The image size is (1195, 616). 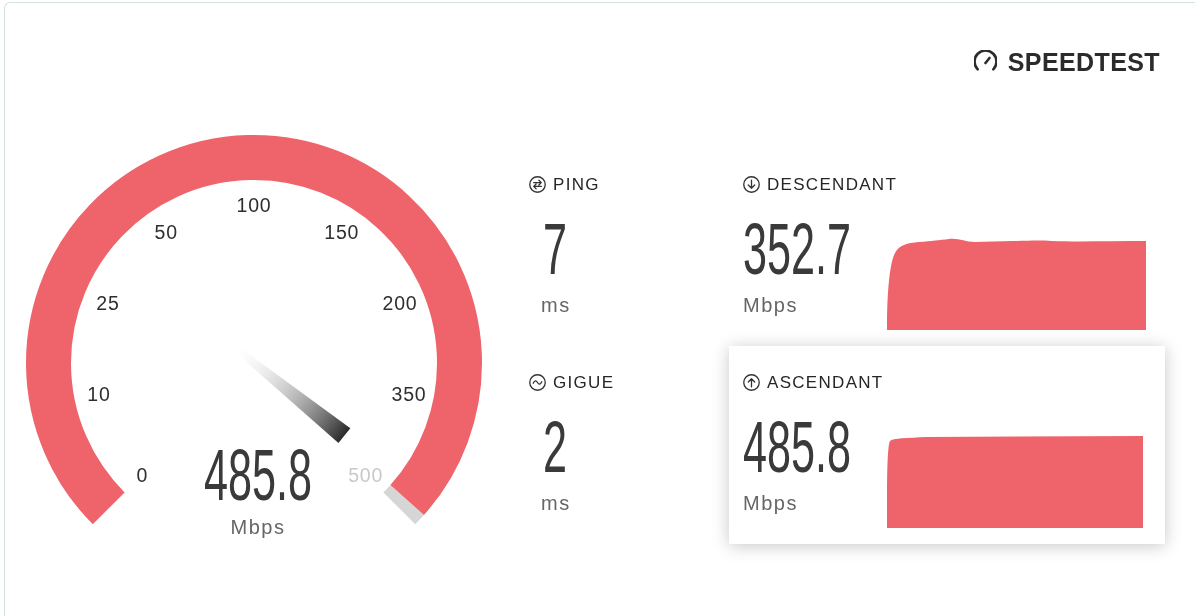 I want to click on metric-label: GIGUE, so click(x=584, y=382).